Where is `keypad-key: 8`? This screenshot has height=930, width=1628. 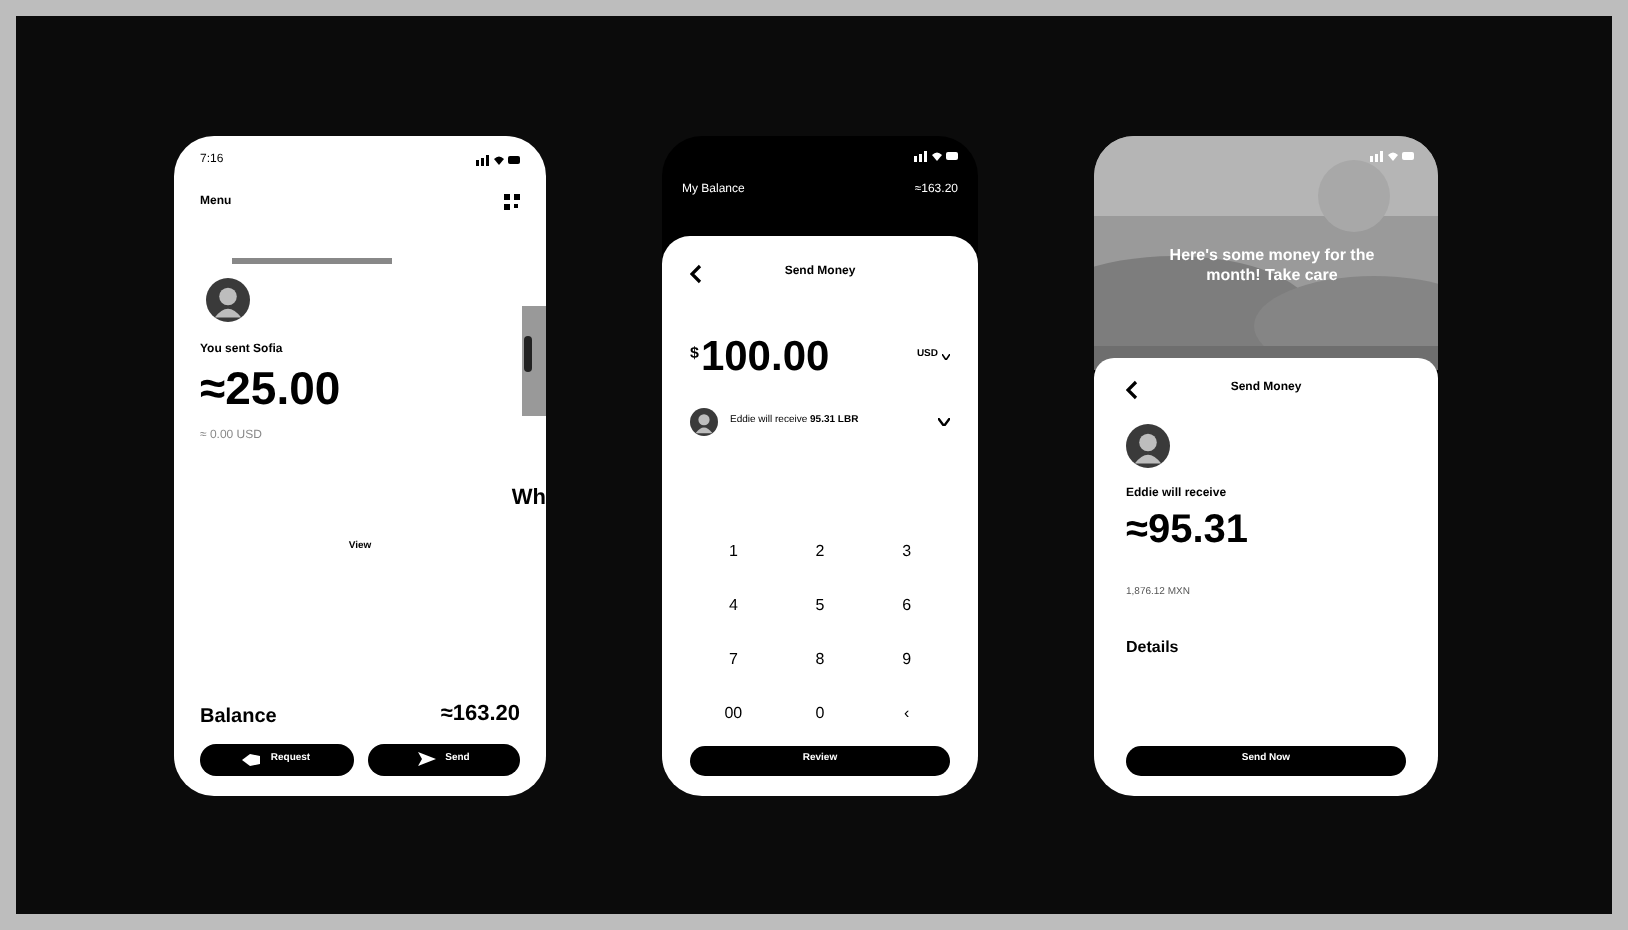
keypad-key: 8 is located at coordinates (820, 659).